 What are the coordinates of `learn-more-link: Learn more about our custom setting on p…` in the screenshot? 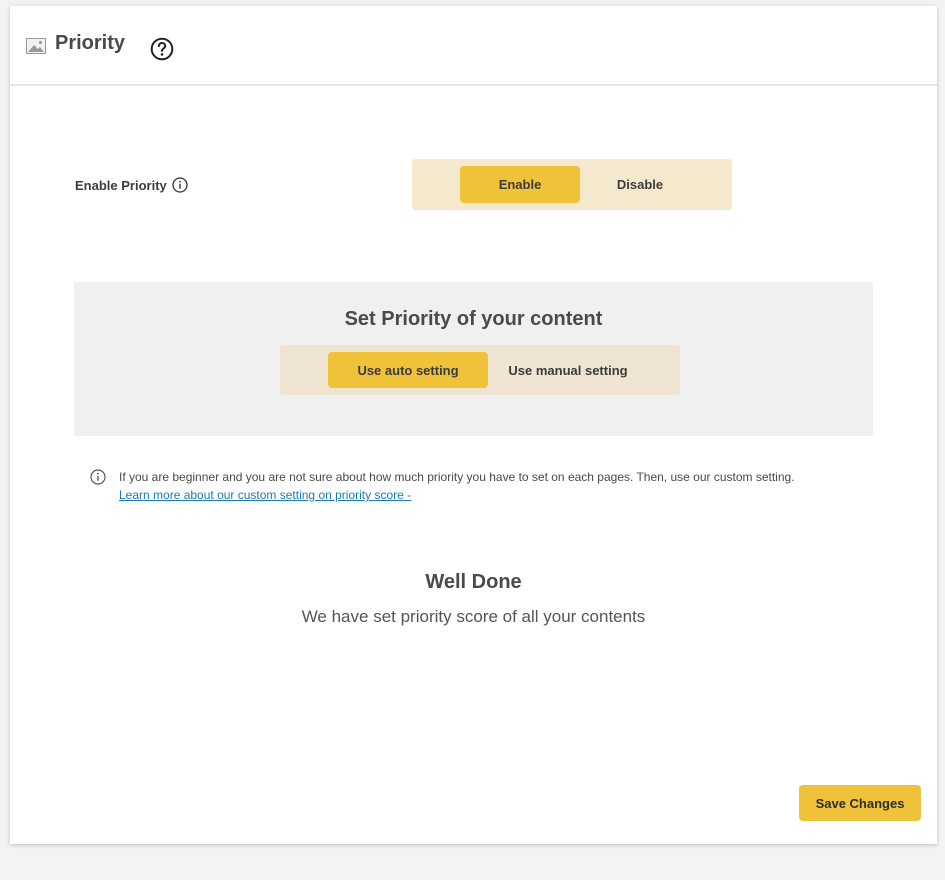 It's located at (265, 495).